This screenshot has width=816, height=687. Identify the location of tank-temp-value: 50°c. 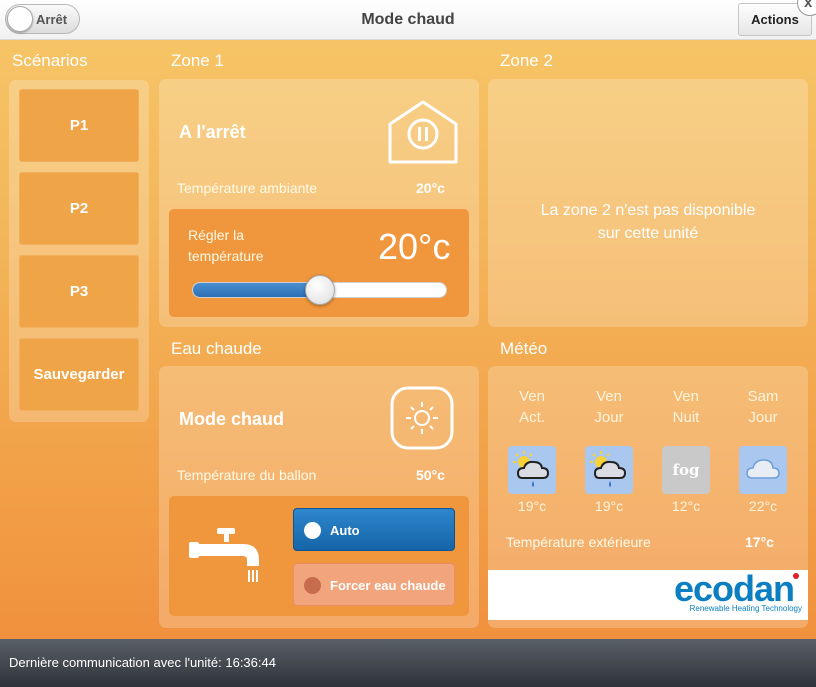
(430, 475).